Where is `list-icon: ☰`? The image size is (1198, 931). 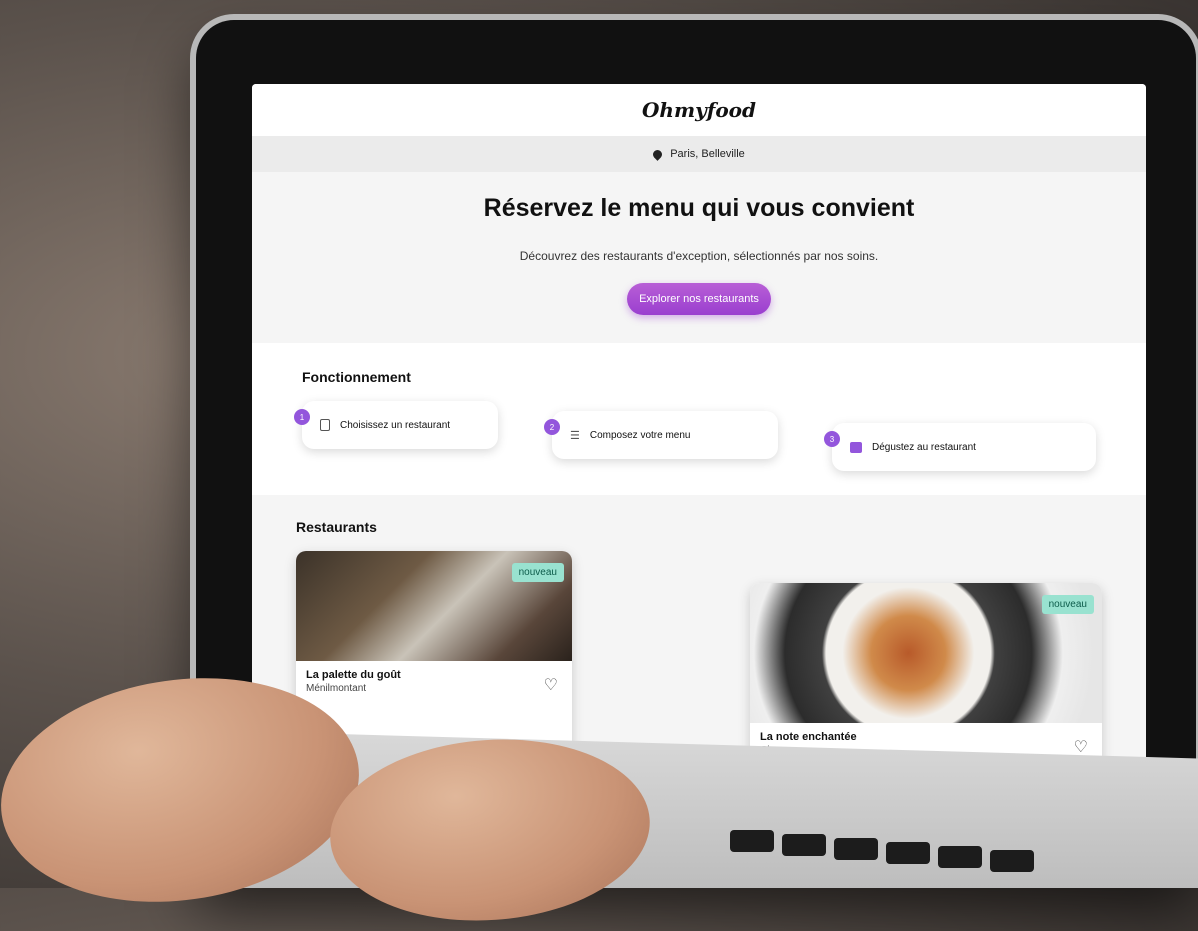
list-icon: ☰ is located at coordinates (575, 435).